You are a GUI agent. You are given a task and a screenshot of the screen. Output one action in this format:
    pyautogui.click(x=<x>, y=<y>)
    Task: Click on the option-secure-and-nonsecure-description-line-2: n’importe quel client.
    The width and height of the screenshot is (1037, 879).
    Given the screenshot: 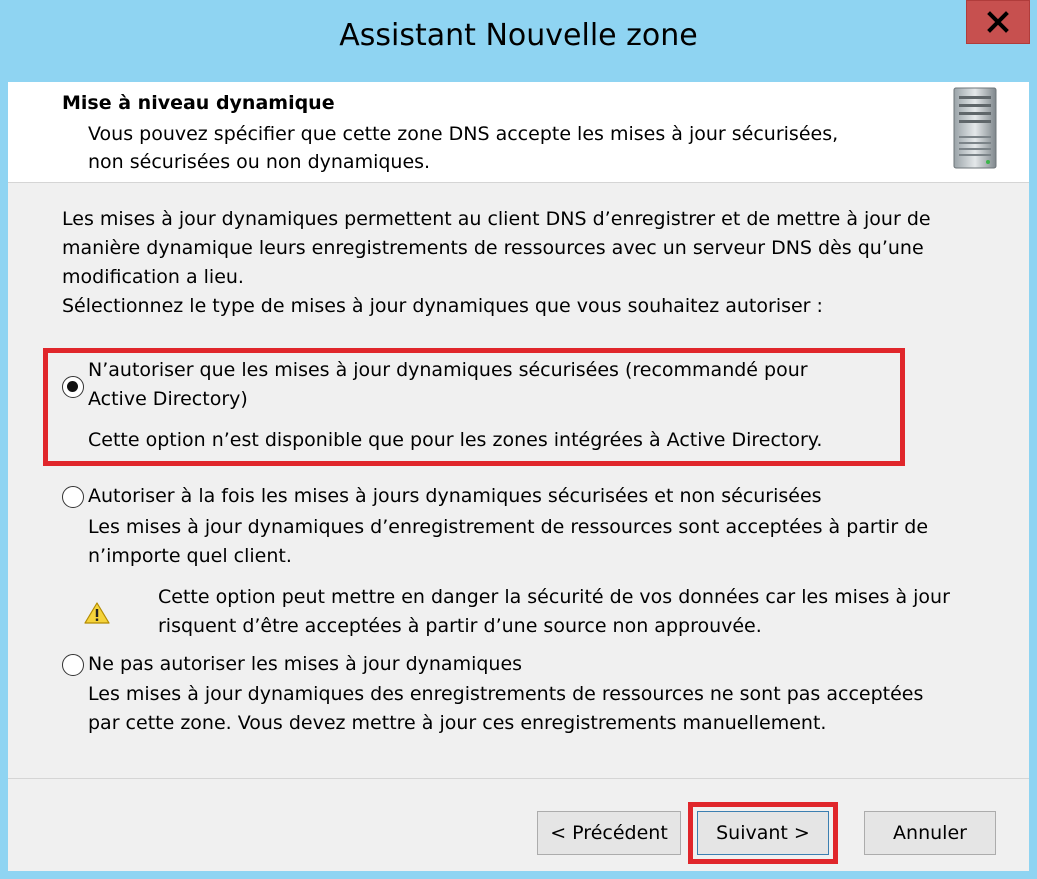 What is the action you would take?
    pyautogui.click(x=190, y=556)
    